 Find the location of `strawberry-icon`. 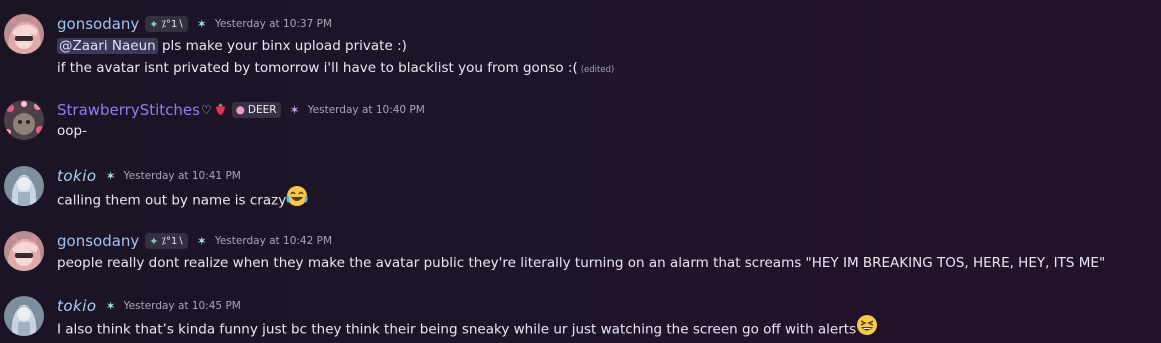

strawberry-icon is located at coordinates (220, 110).